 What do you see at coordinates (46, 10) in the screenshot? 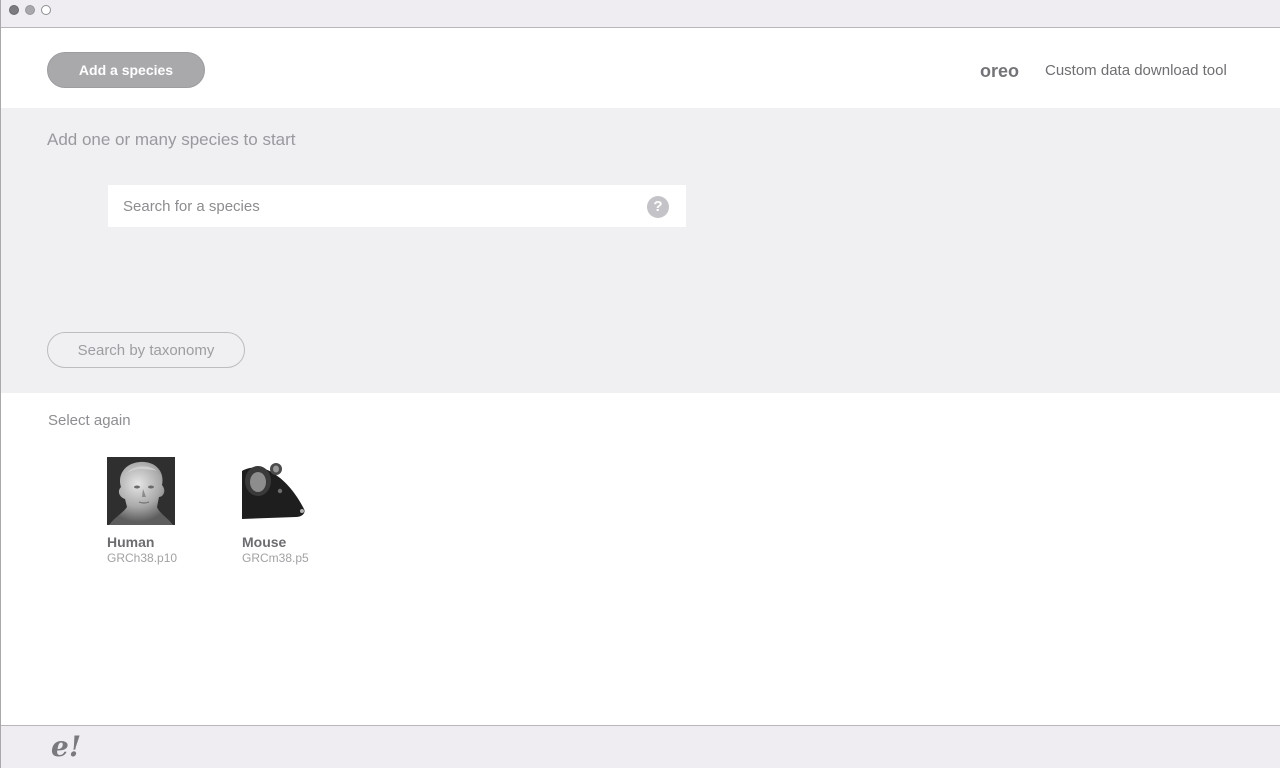
I see `window-maximize-icon` at bounding box center [46, 10].